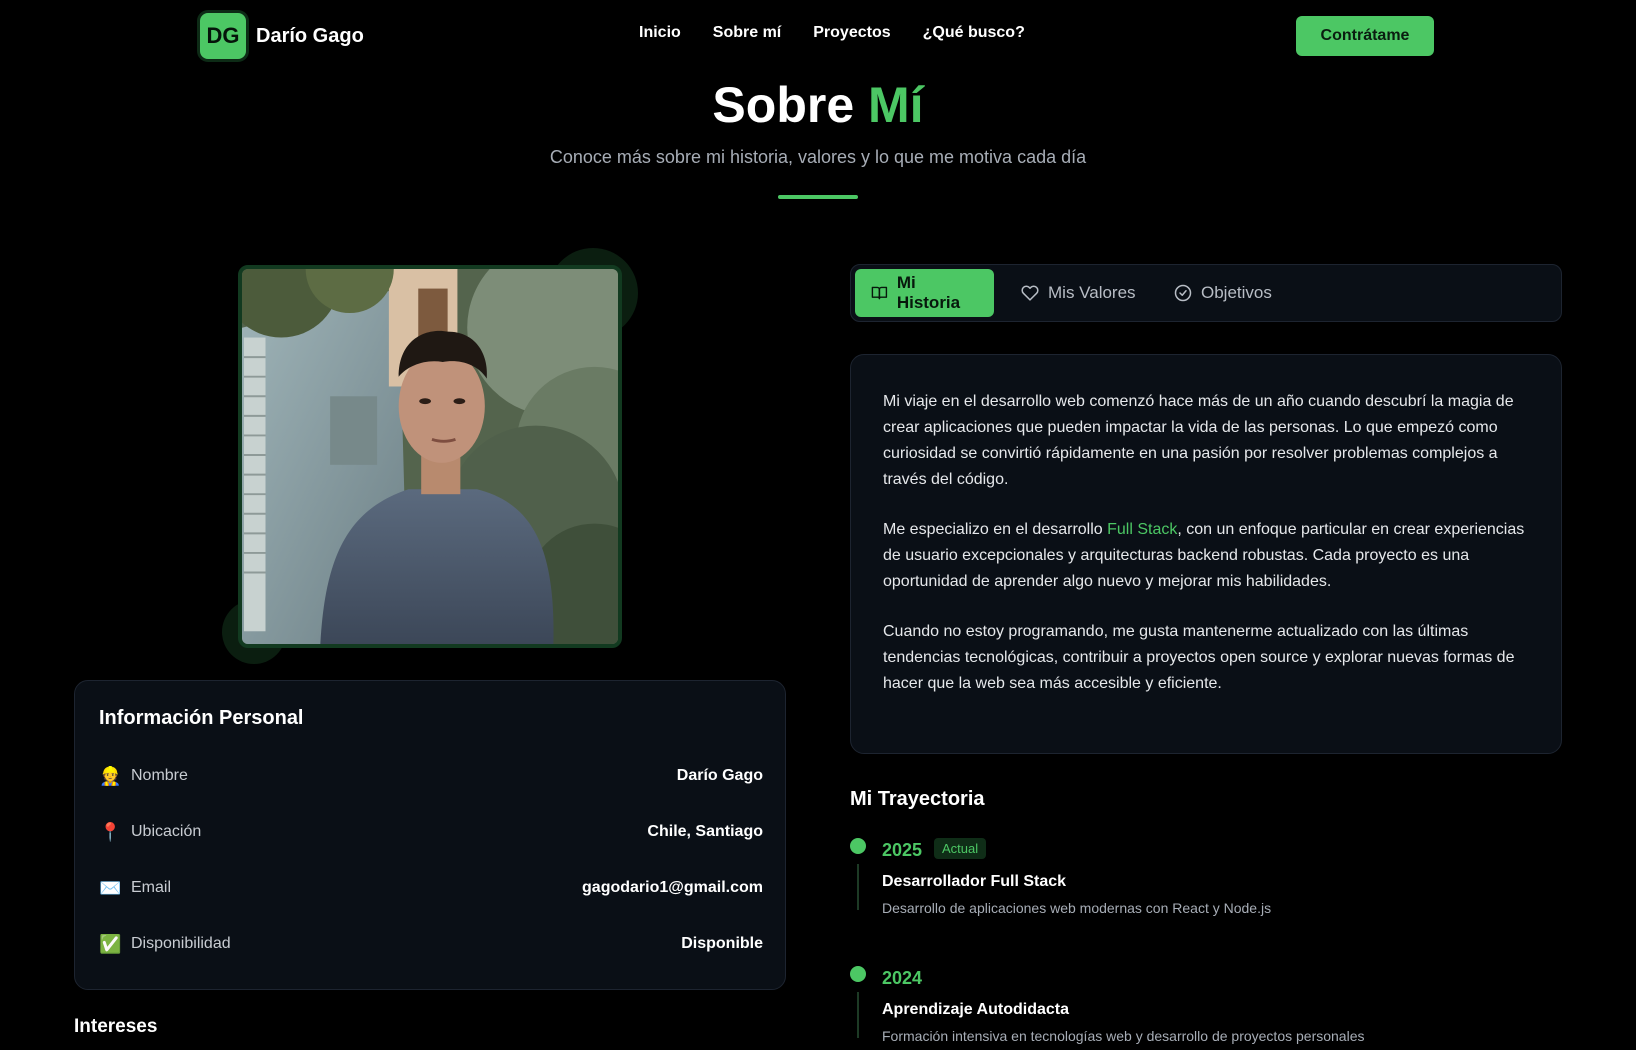 Image resolution: width=1636 pixels, height=1050 pixels. I want to click on timeline-role: Desarrollador Full Stack, so click(974, 881).